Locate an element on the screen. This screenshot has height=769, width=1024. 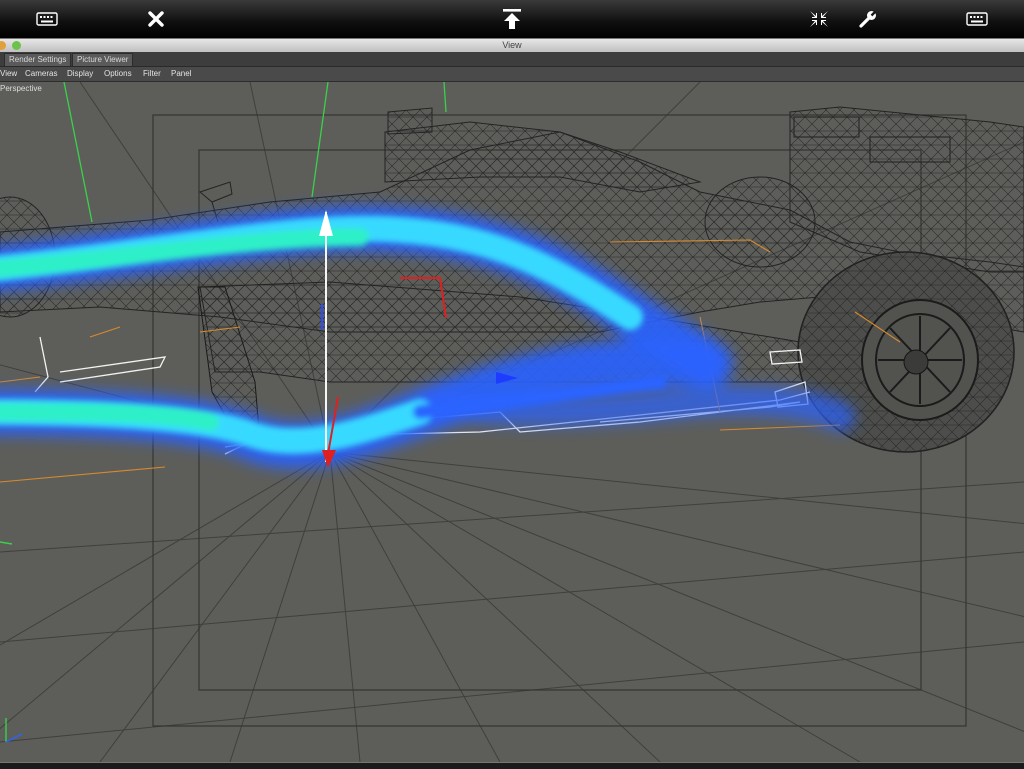
wrench-icon is located at coordinates (868, 19).